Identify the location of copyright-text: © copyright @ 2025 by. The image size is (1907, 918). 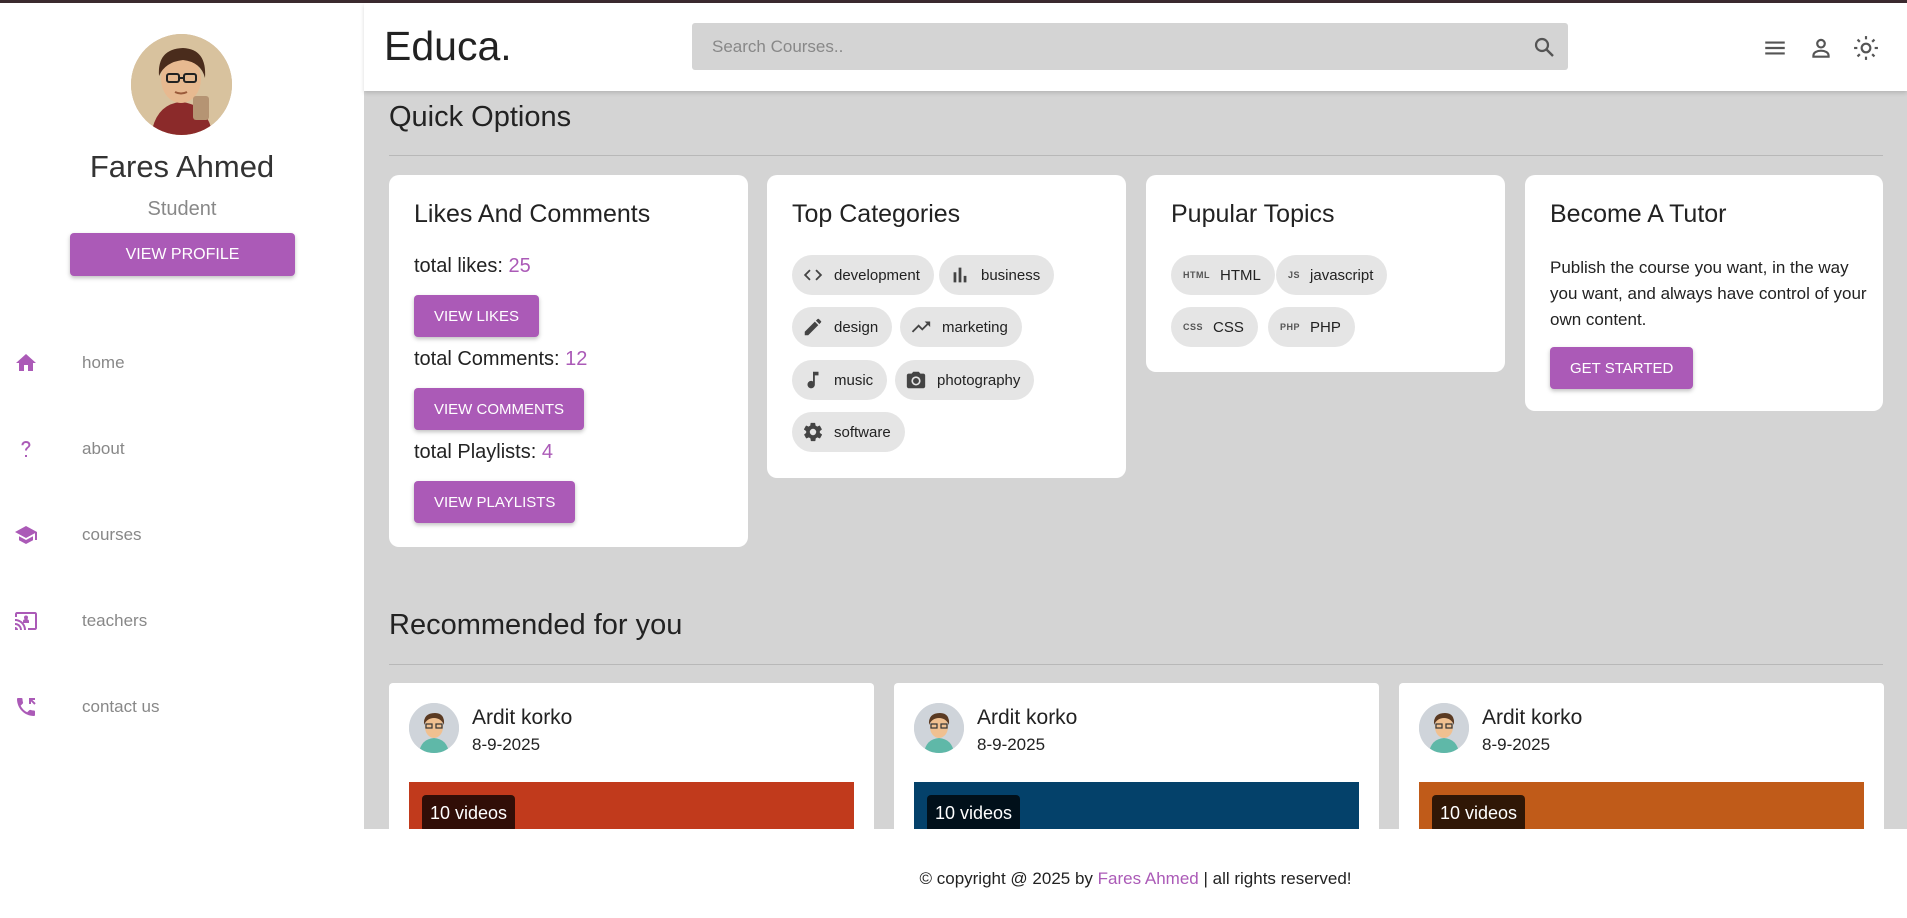
(1008, 878).